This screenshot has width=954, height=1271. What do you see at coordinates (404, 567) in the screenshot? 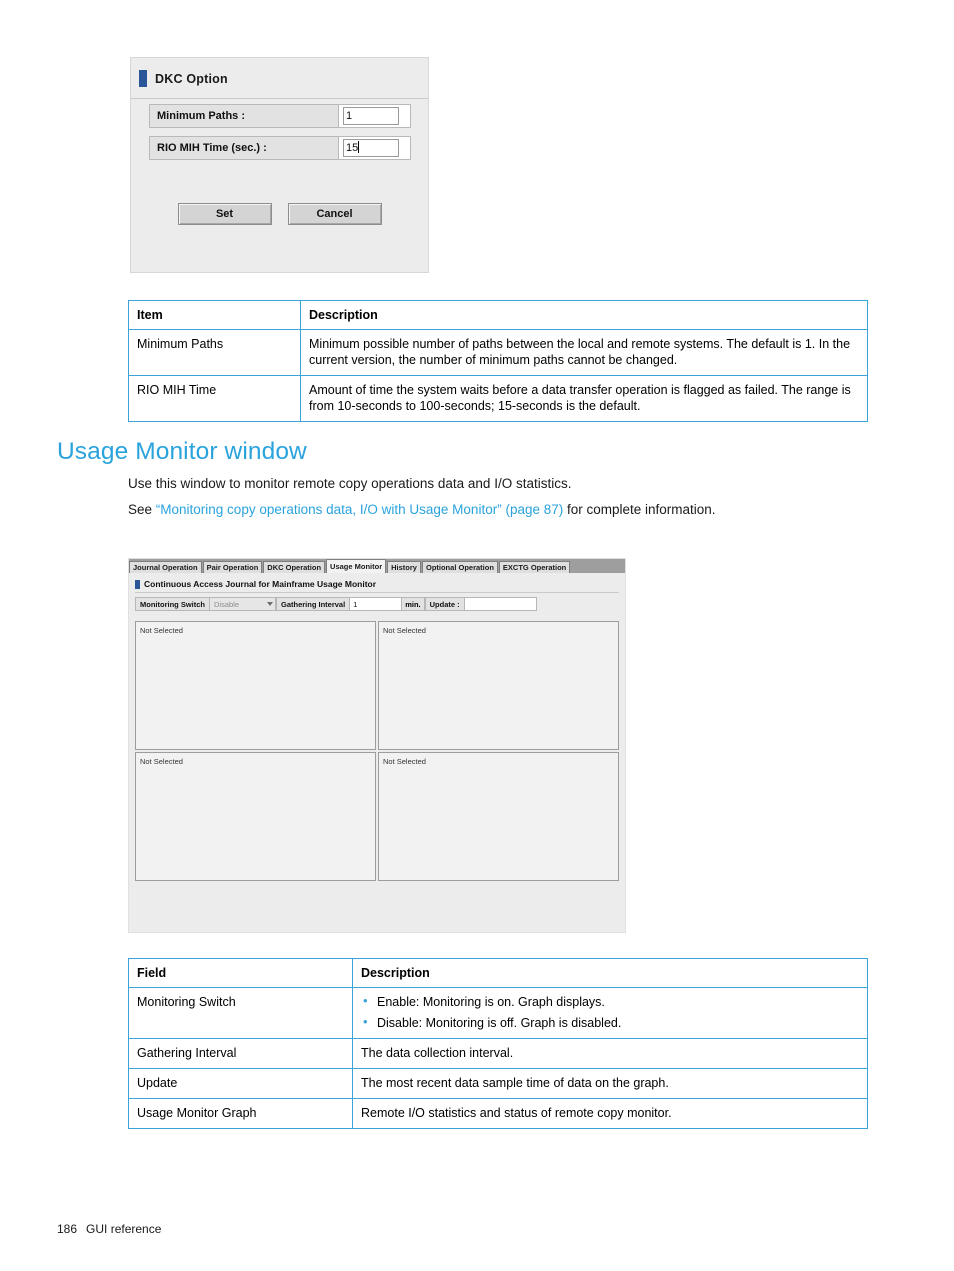
I see `tab-history: History` at bounding box center [404, 567].